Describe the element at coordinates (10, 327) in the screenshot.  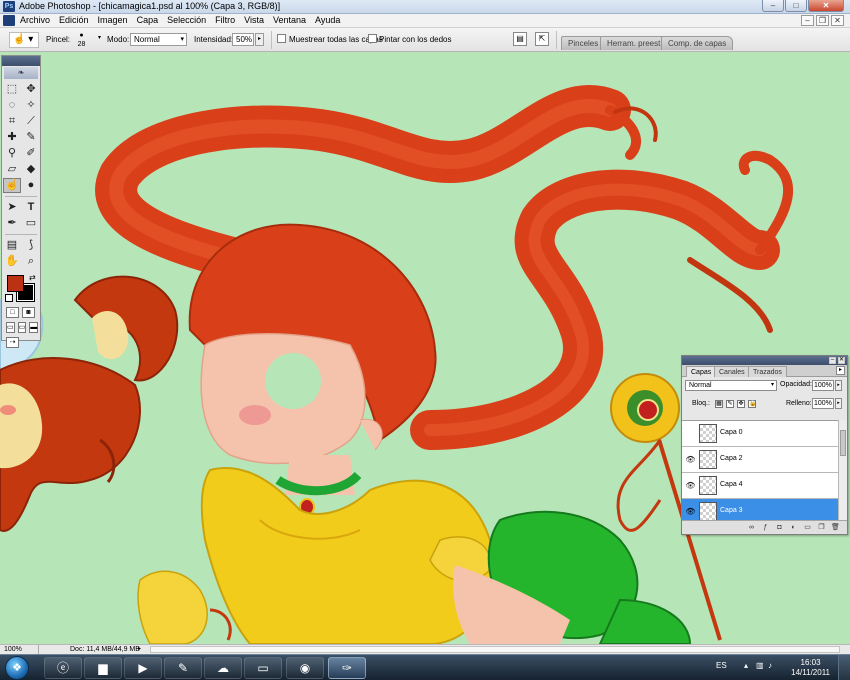
I see `screen-mode-standard-icon: ▭` at that location.